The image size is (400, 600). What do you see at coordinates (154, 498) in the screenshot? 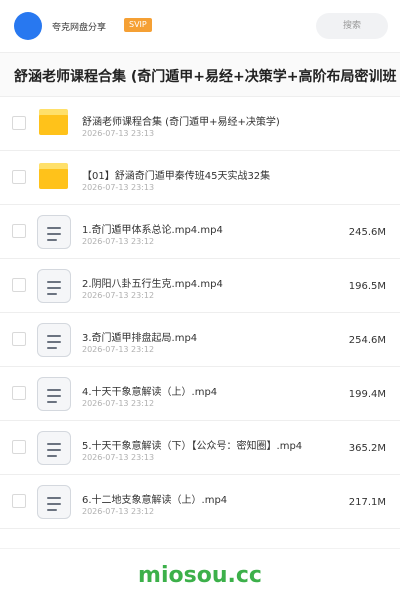
I see `item-name: 6.十二地支象意解读（上）.mp4` at bounding box center [154, 498].